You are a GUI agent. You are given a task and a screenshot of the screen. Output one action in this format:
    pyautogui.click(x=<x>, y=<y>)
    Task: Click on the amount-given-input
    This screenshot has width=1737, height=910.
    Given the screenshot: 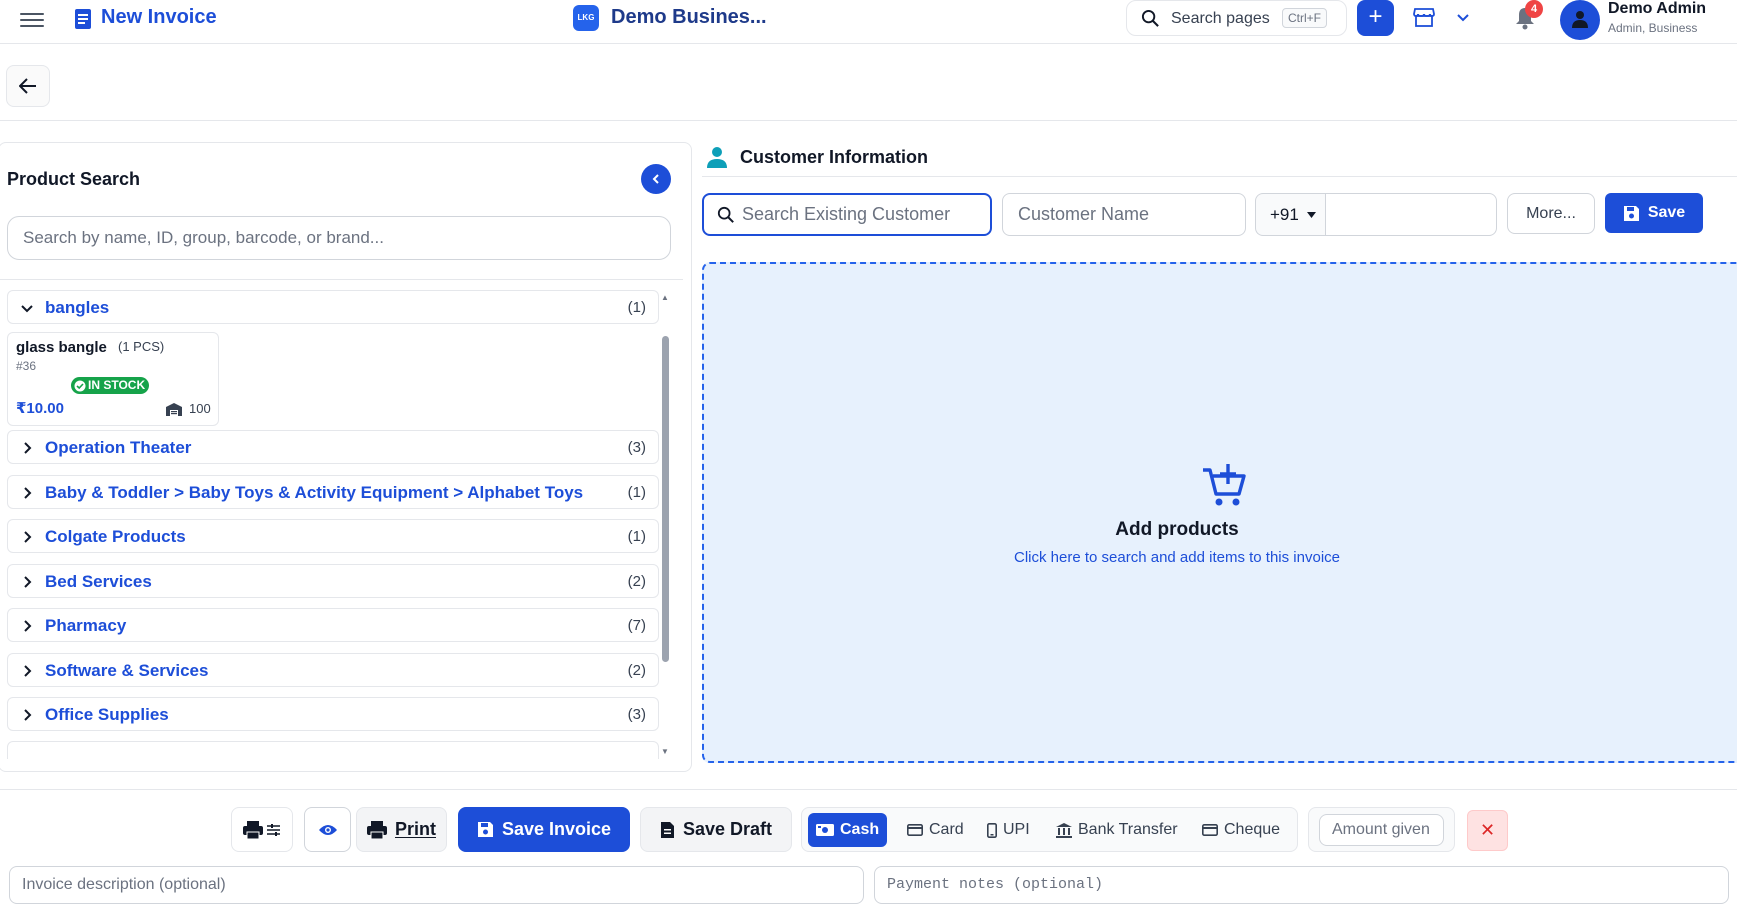 What is the action you would take?
    pyautogui.click(x=1381, y=830)
    